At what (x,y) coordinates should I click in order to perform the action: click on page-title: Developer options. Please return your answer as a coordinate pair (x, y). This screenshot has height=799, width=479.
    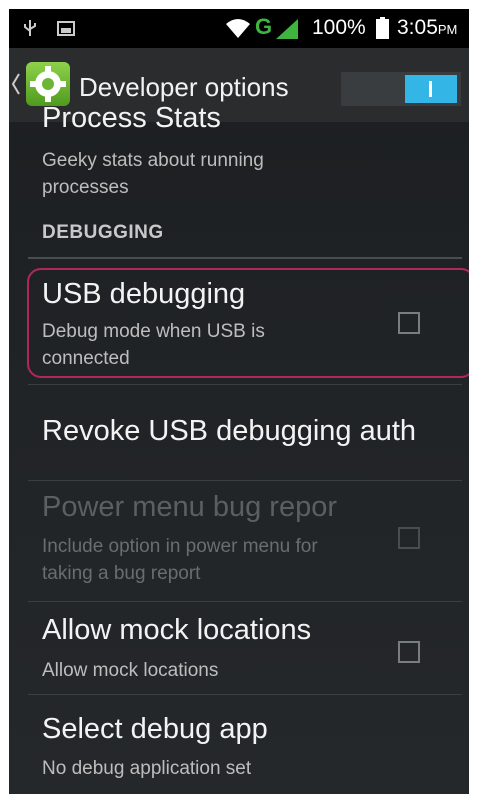
    Looking at the image, I should click on (184, 87).